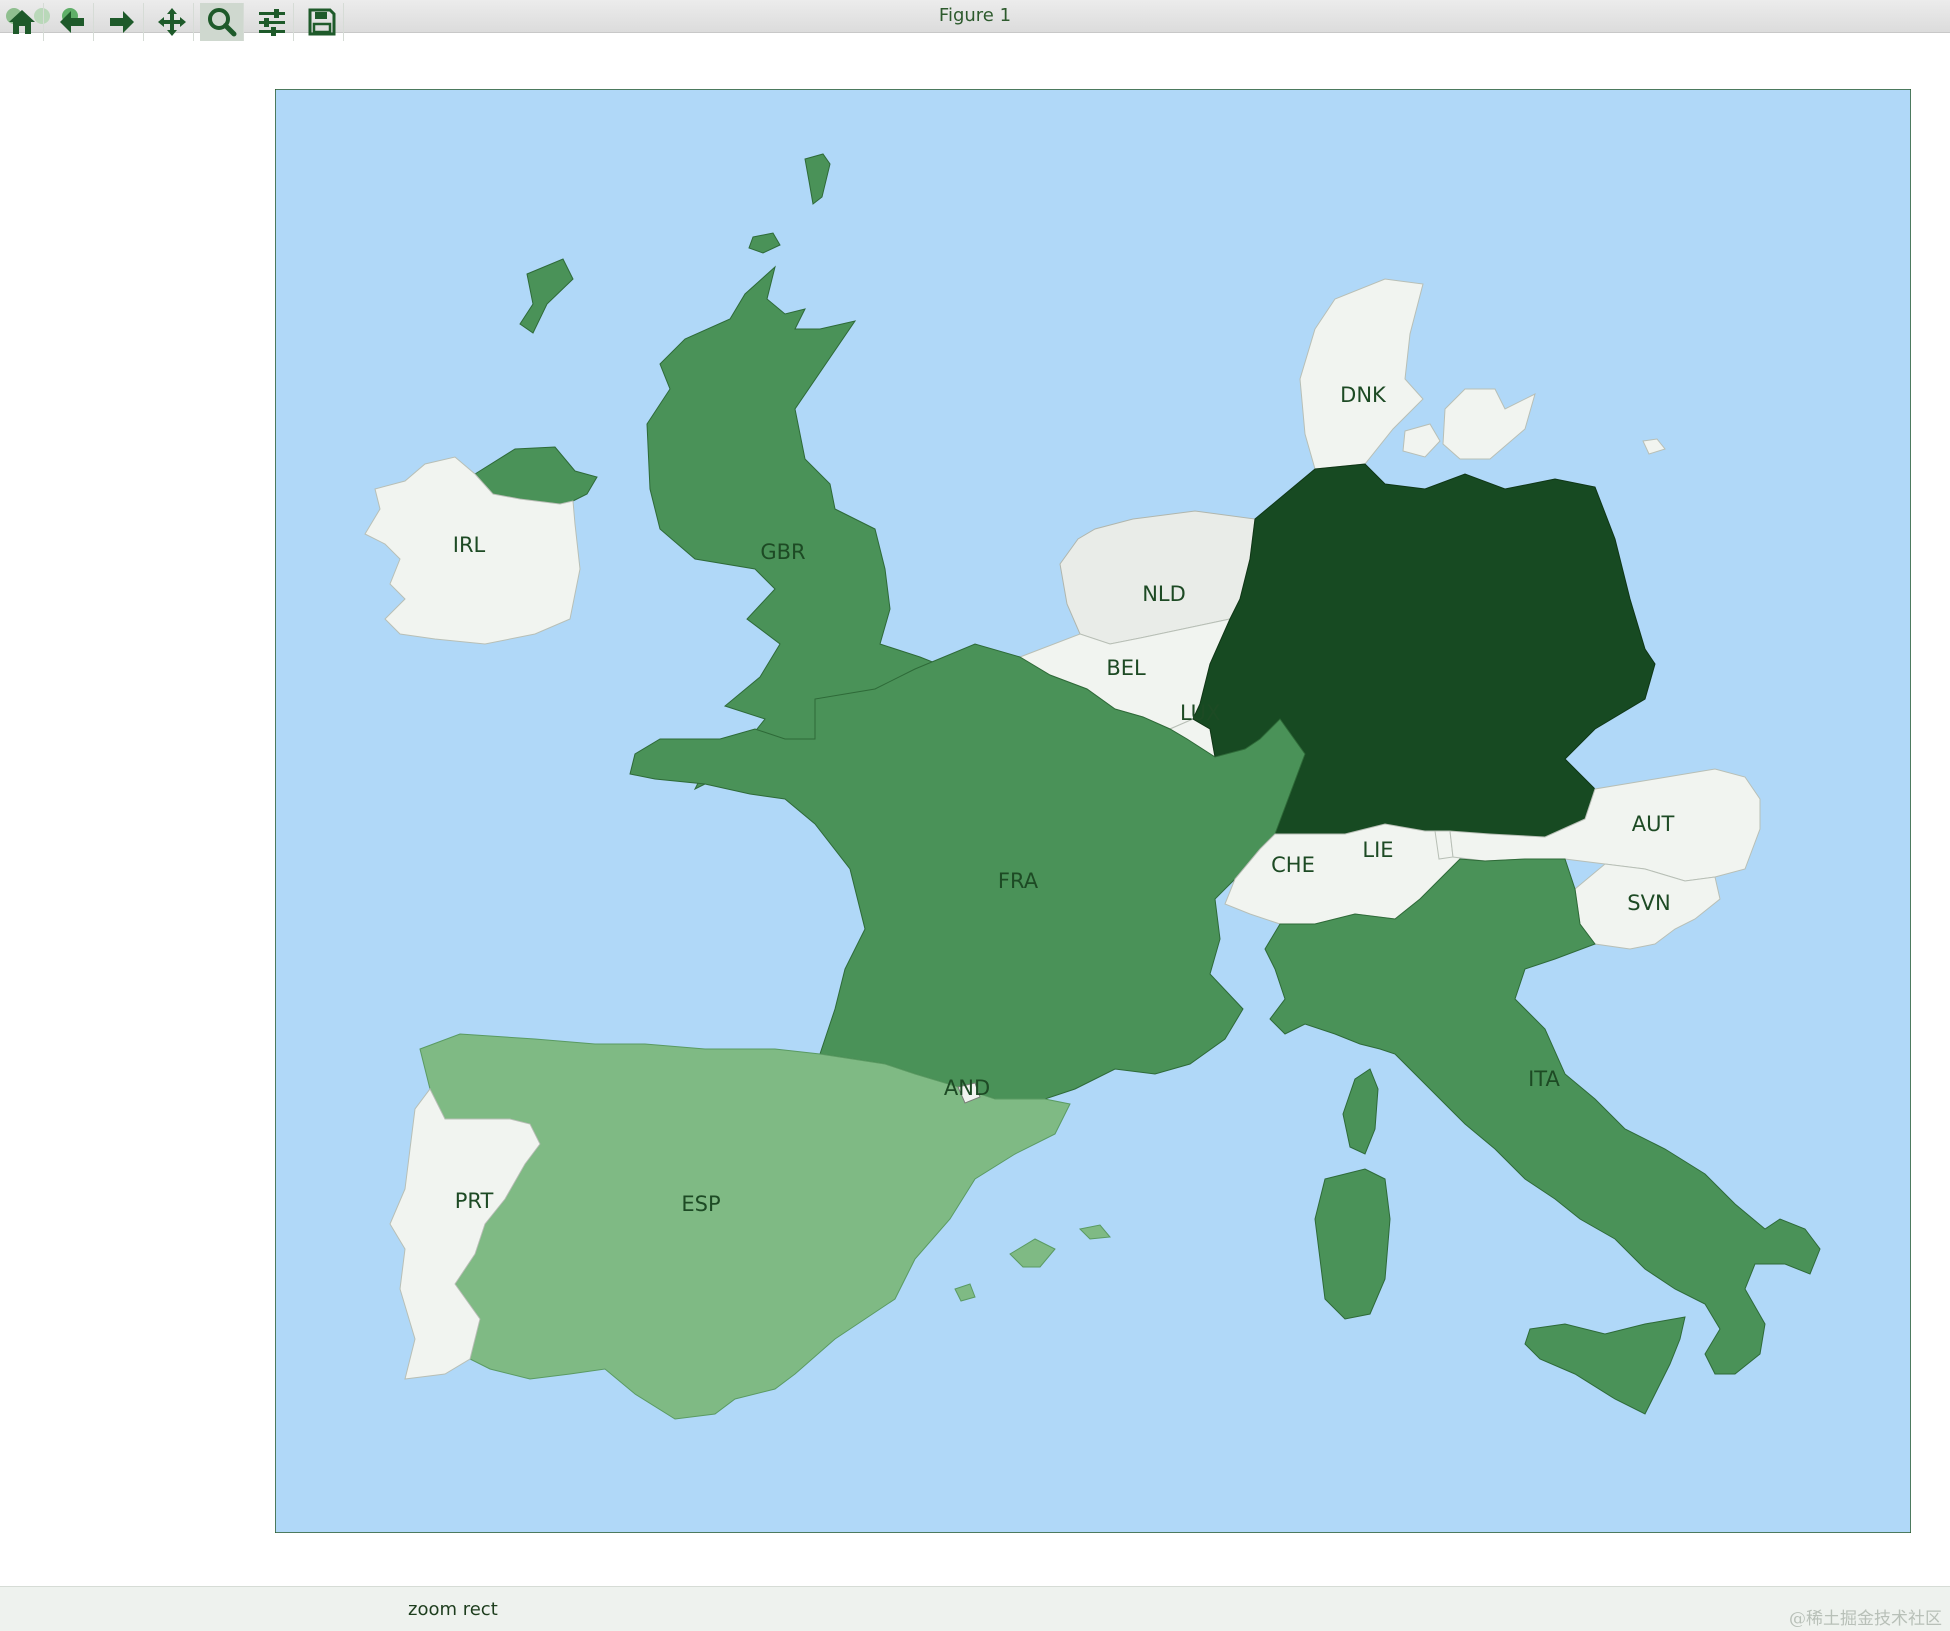  I want to click on arrow-right-icon, so click(121, 22).